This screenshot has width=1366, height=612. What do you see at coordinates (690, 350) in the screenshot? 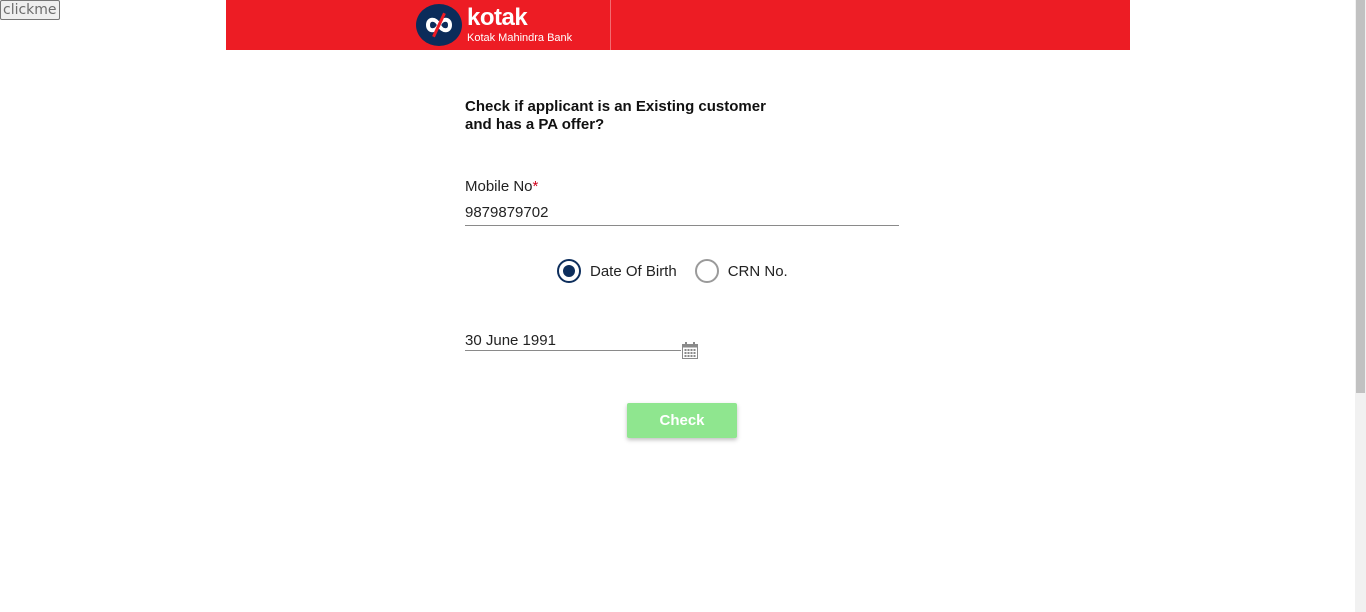
I see `calendar-icon` at bounding box center [690, 350].